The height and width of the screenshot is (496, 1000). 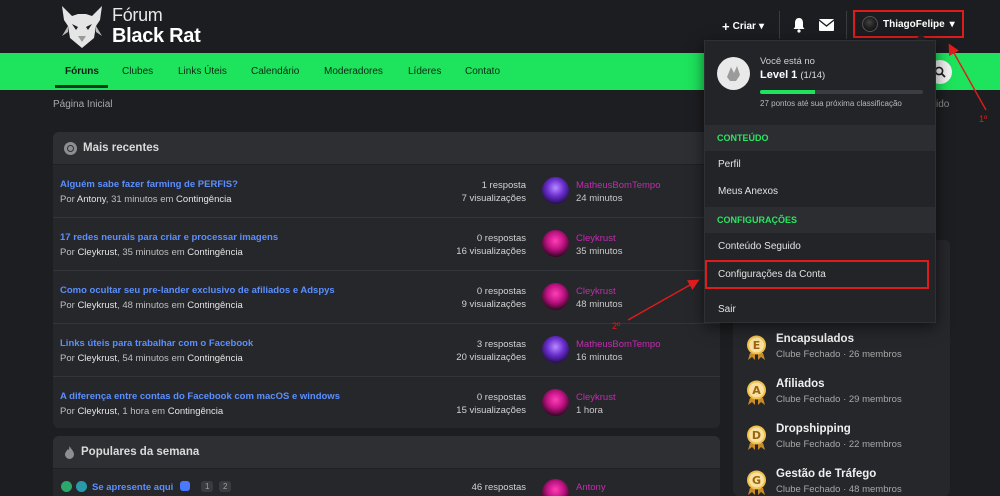 What do you see at coordinates (793, 75) in the screenshot?
I see `level-name: Level 1 (1/14)` at bounding box center [793, 75].